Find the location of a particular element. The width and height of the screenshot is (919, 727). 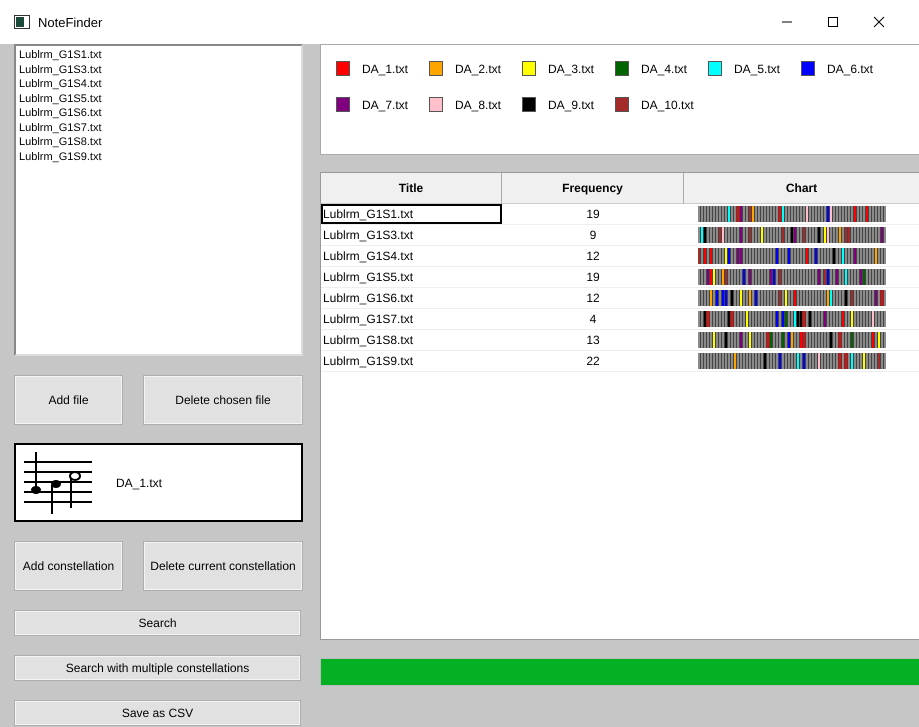

legend-label: DA_8.txt is located at coordinates (478, 105).